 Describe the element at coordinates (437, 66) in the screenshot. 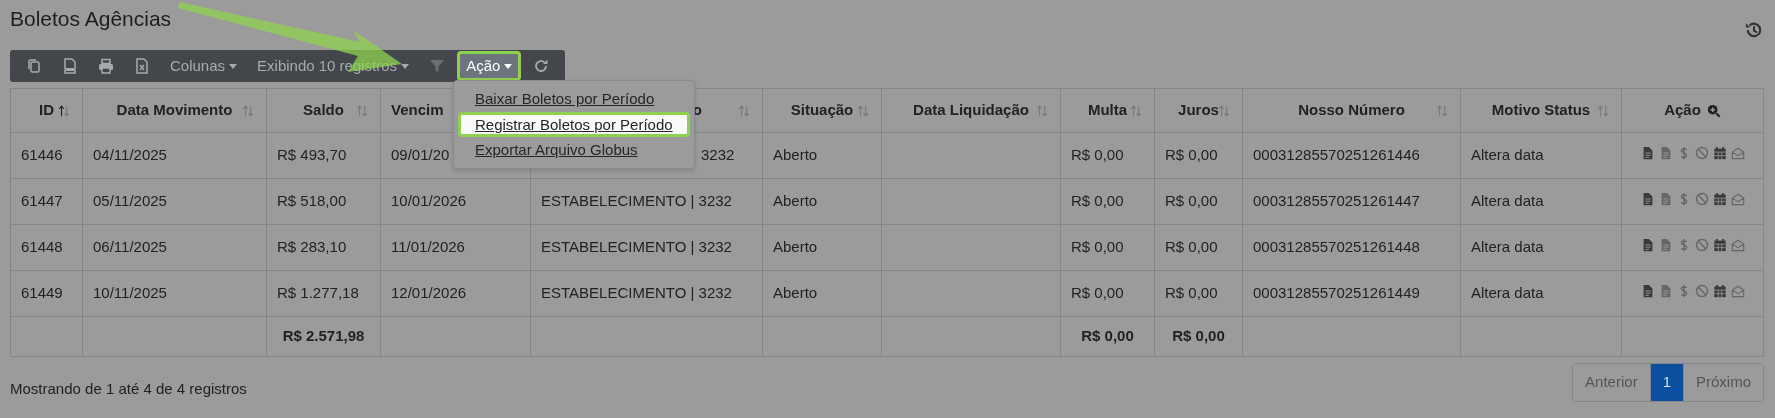

I see `filter-icon` at that location.